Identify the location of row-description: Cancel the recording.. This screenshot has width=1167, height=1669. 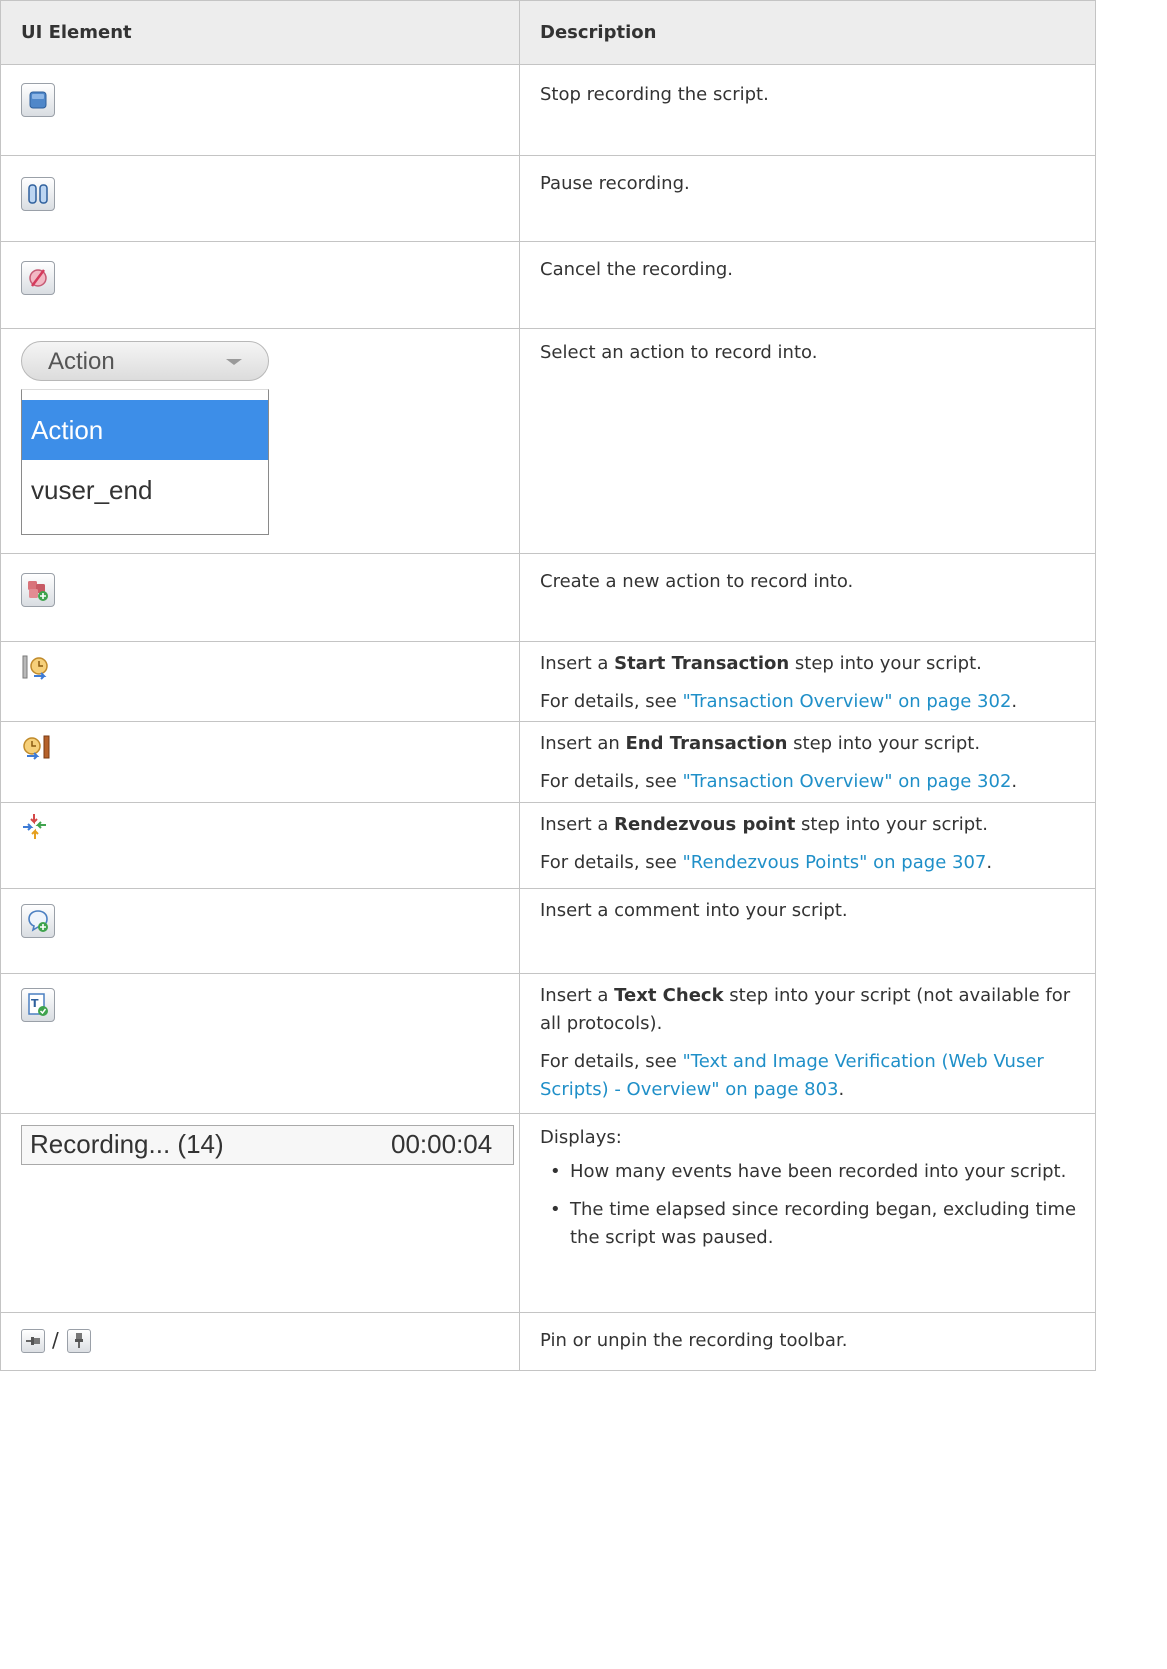
(637, 269).